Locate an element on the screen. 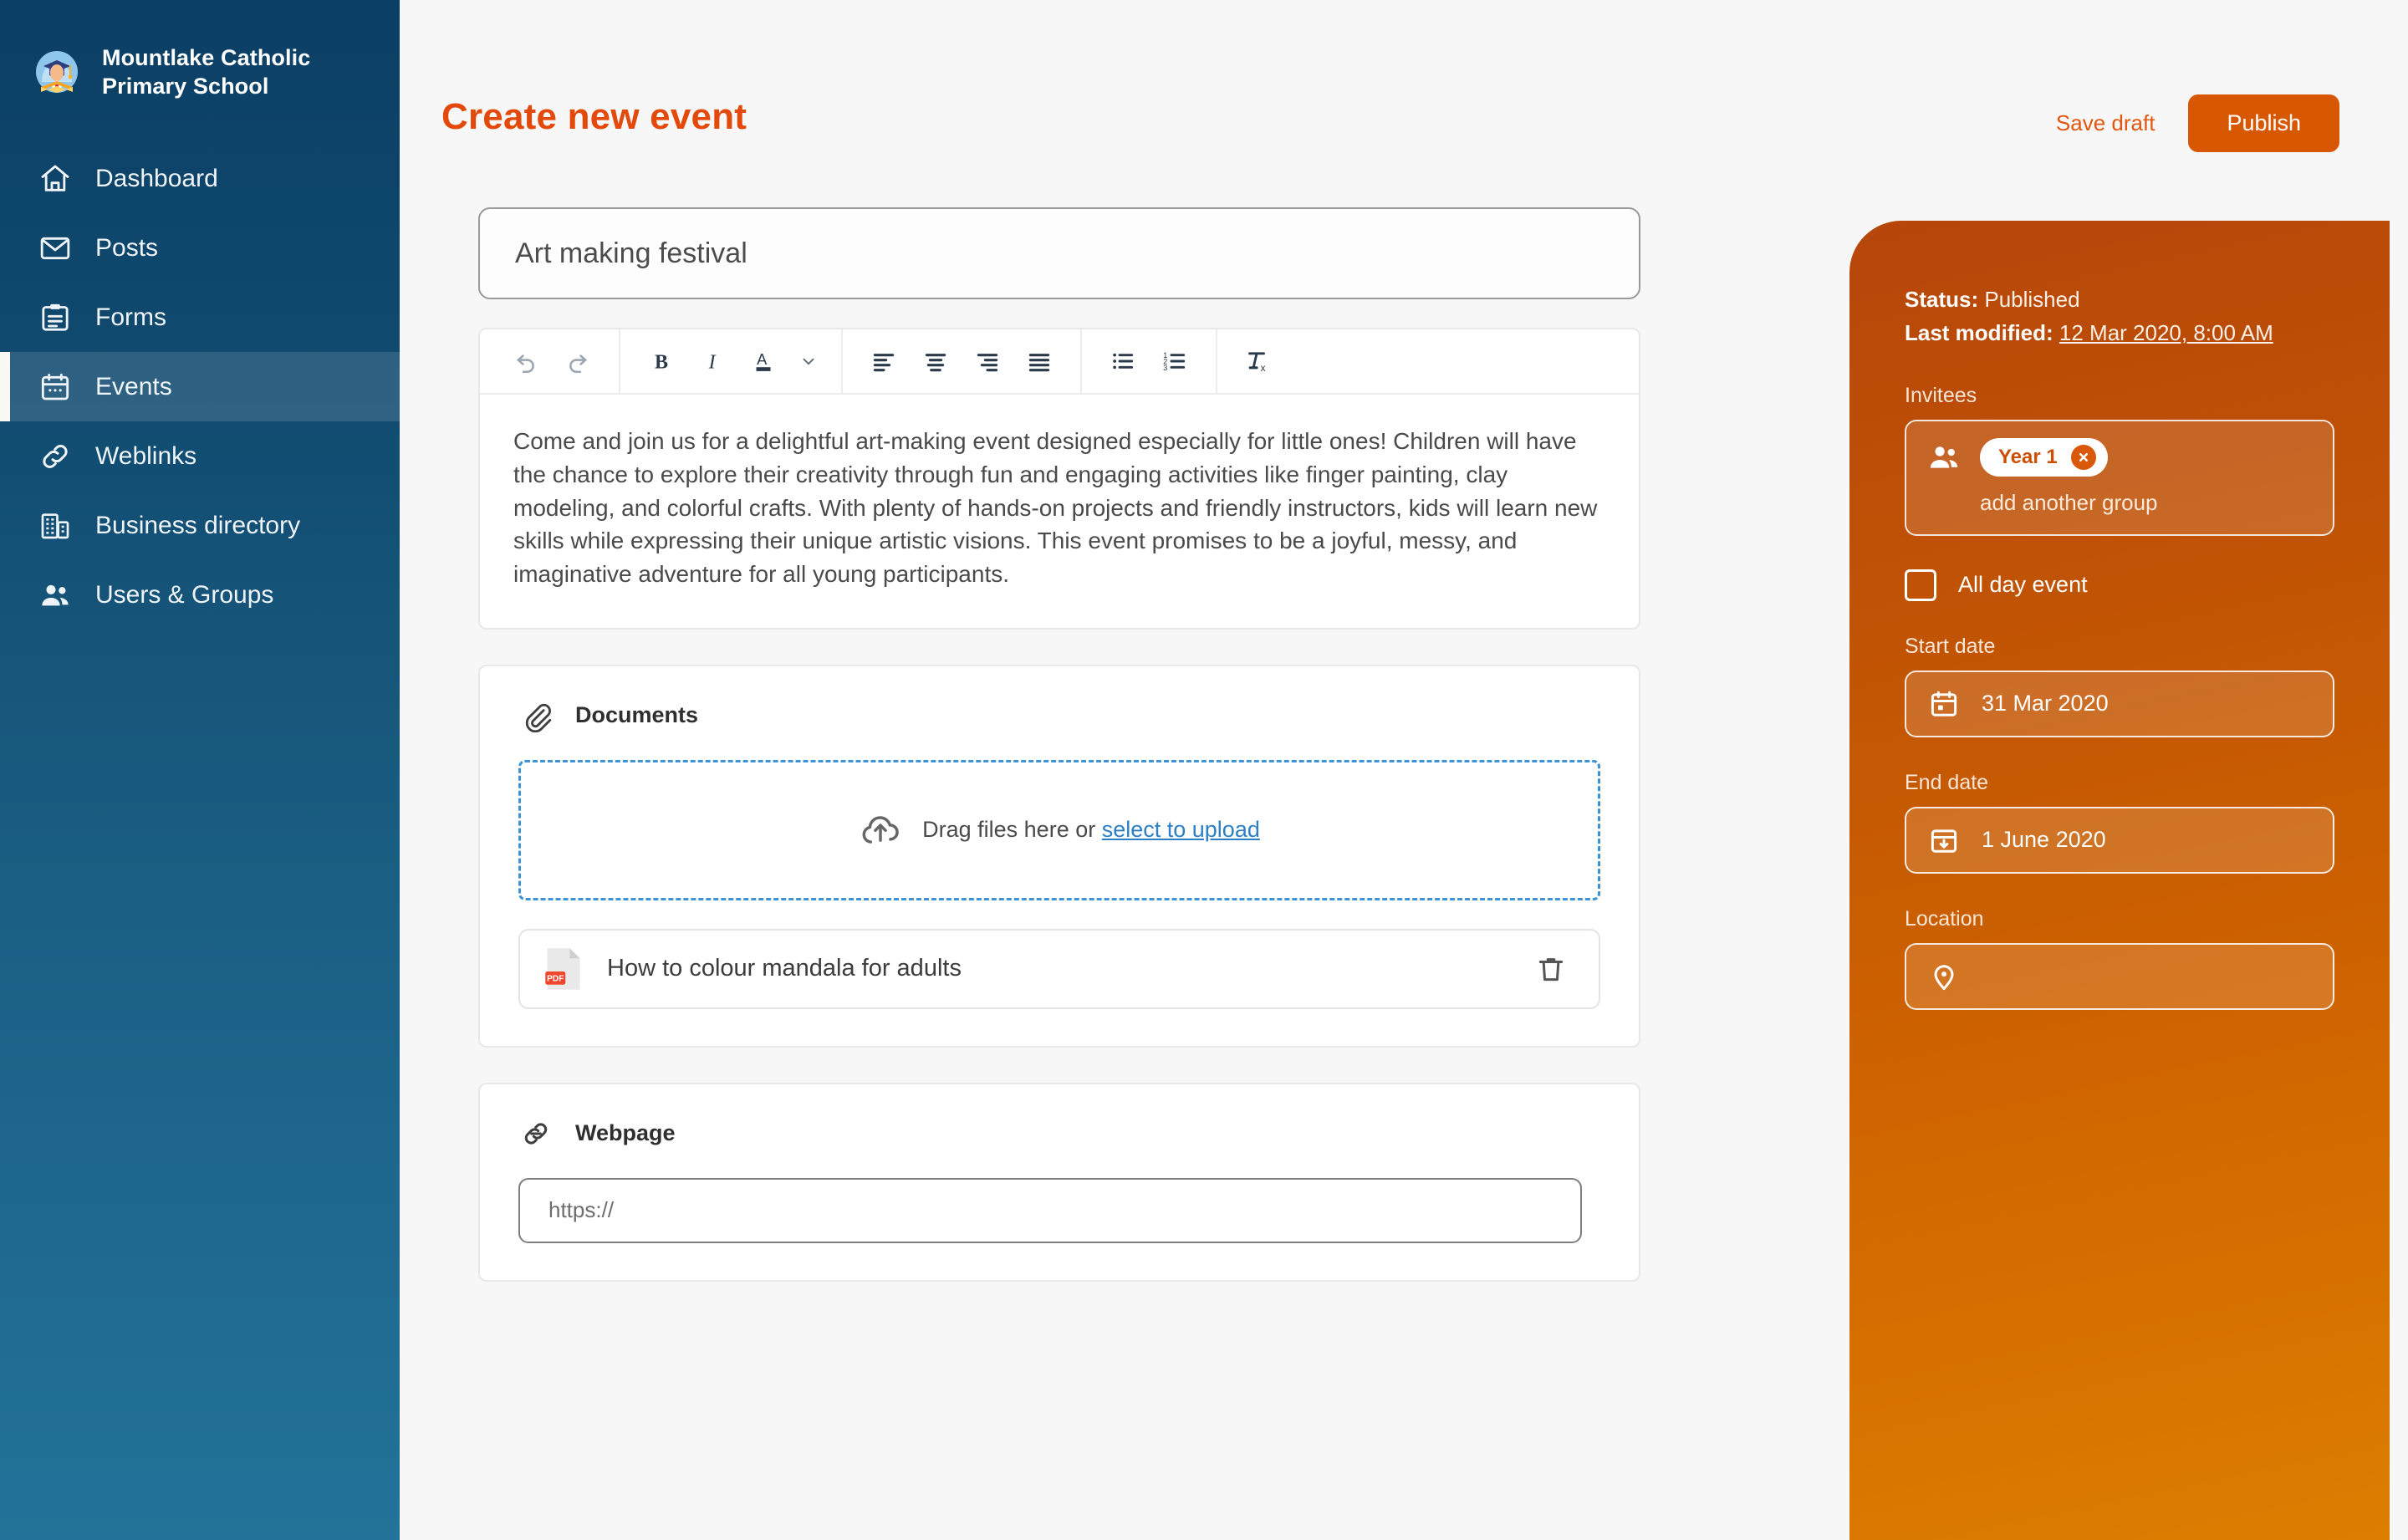 The image size is (2408, 1540). dropzone-prompt: Drag files here or is located at coordinates (1012, 830).